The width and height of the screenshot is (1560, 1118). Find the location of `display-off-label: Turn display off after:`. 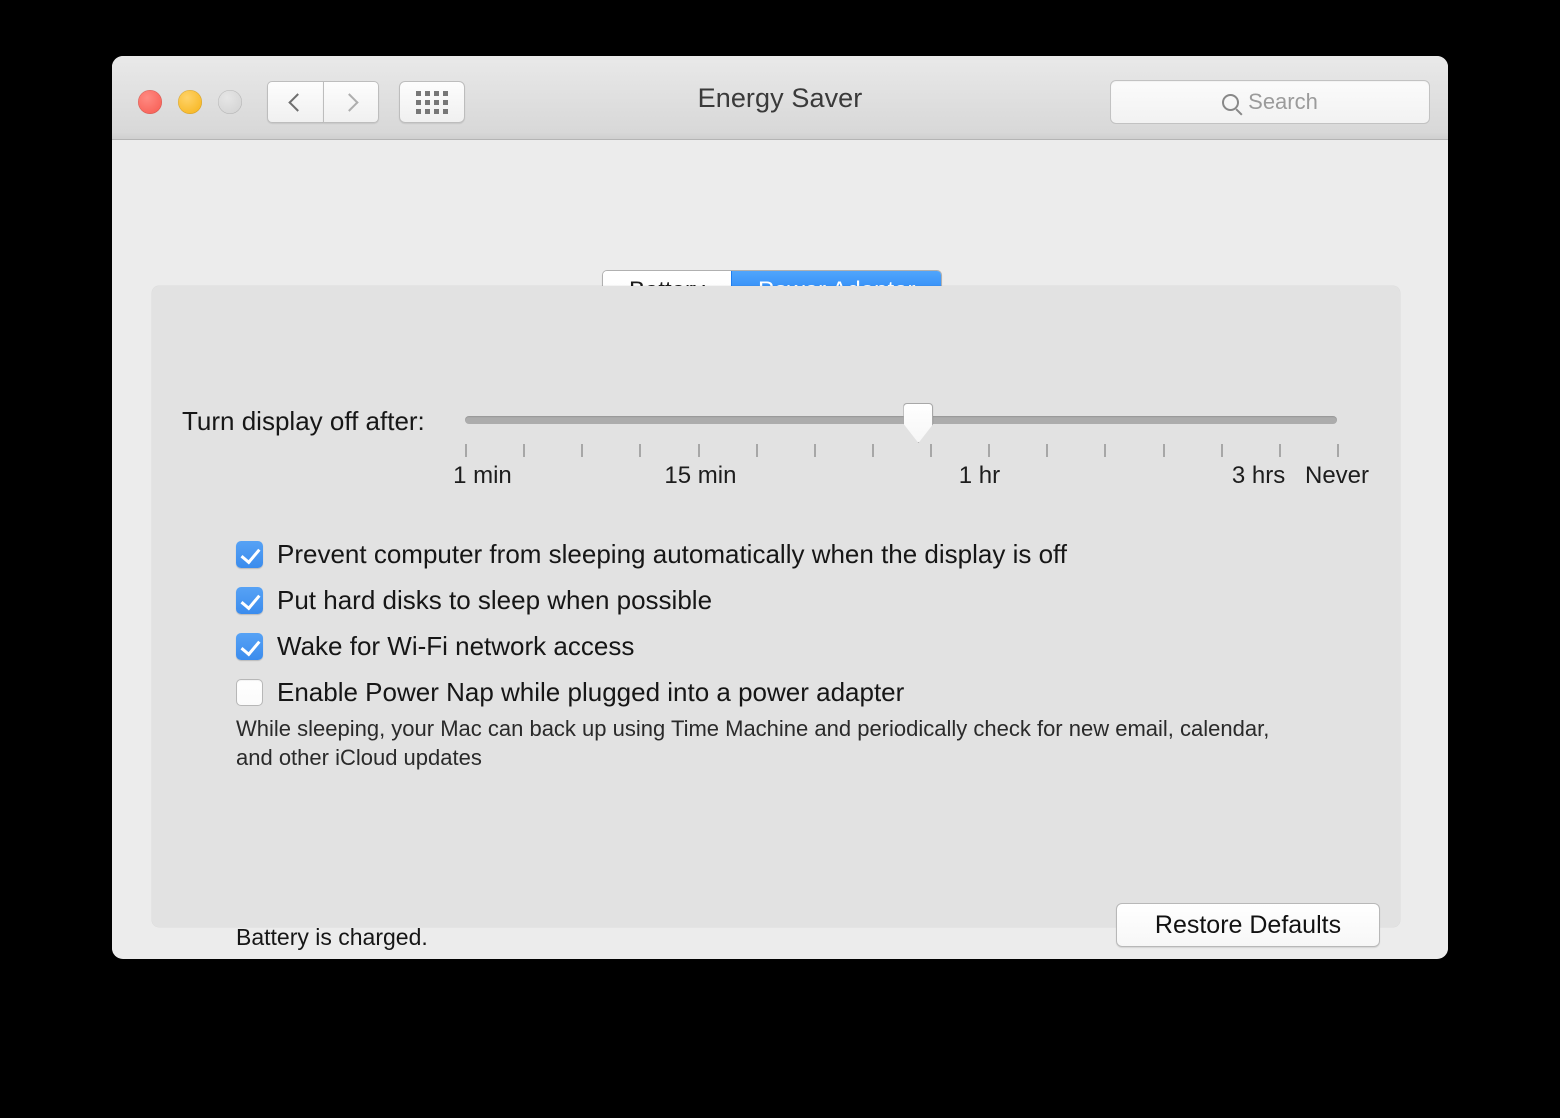

display-off-label: Turn display off after: is located at coordinates (303, 421).